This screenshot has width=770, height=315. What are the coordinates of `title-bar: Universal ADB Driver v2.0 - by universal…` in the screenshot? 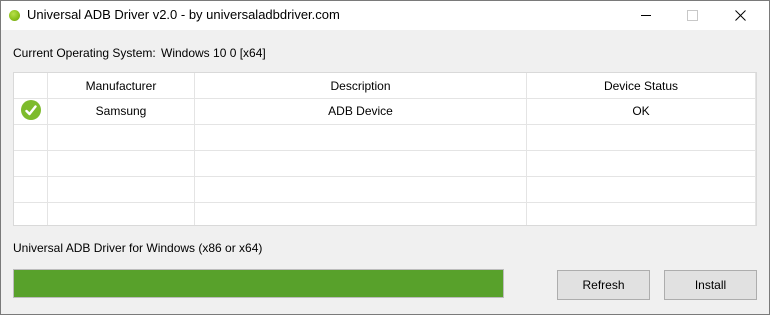 It's located at (385, 15).